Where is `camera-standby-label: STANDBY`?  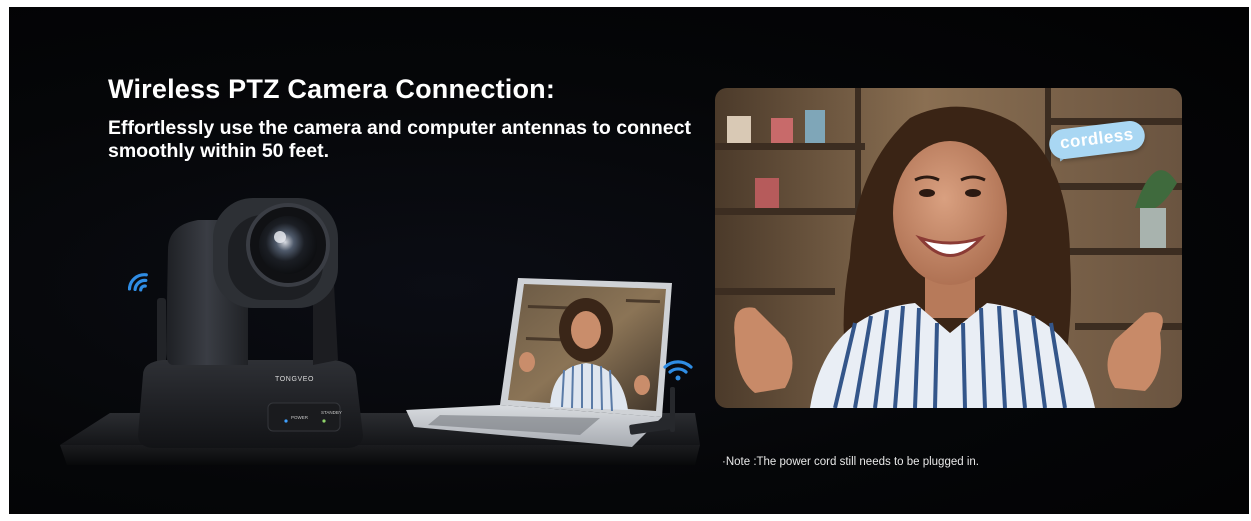
camera-standby-label: STANDBY is located at coordinates (331, 412).